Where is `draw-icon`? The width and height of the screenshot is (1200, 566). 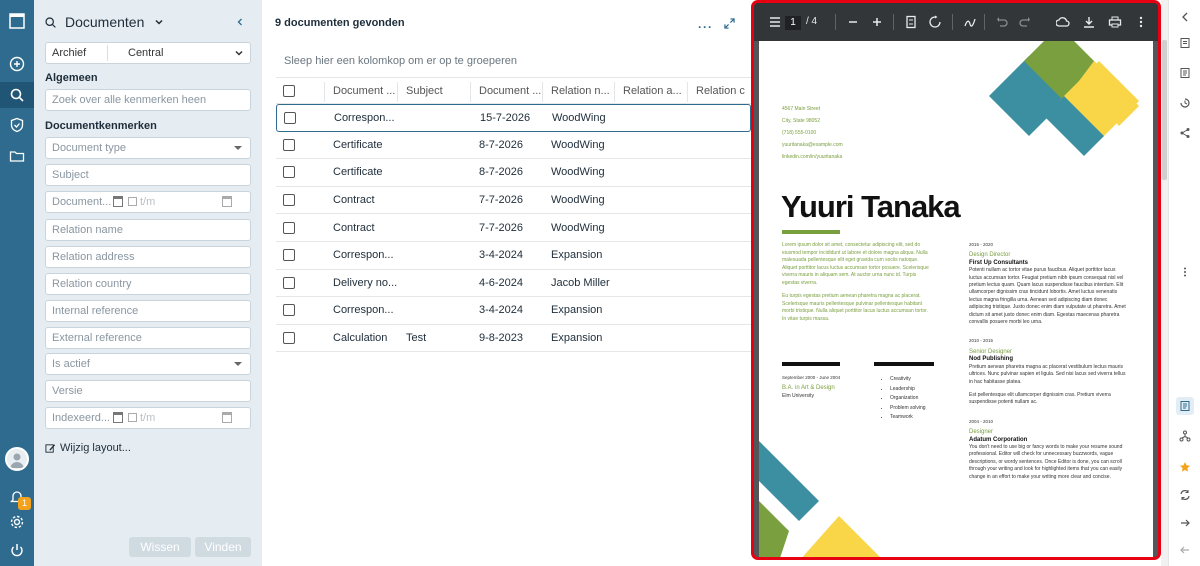
draw-icon is located at coordinates (970, 22).